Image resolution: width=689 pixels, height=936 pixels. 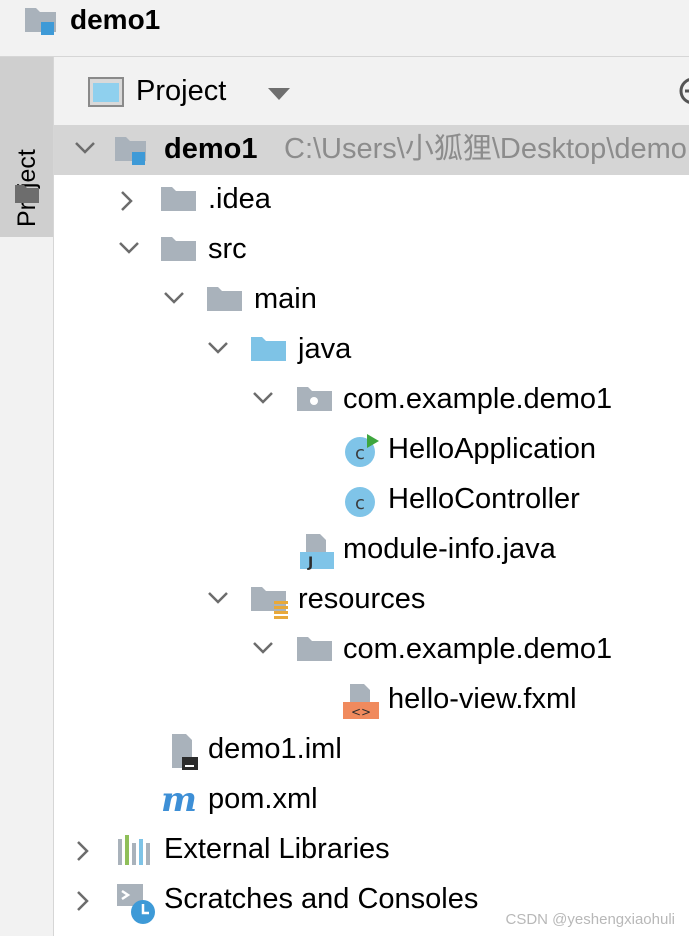 I want to click on tree-item-label: module-info.java, so click(x=449, y=549).